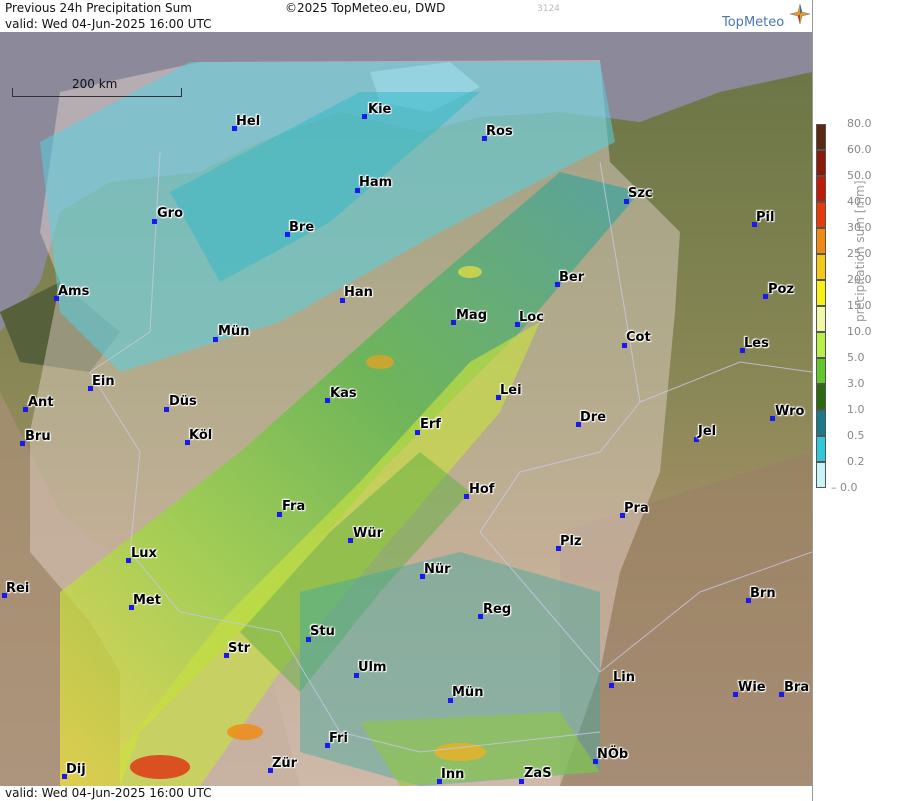 This screenshot has height=801, width=904. What do you see at coordinates (285, 763) in the screenshot?
I see `city-label: Zür` at bounding box center [285, 763].